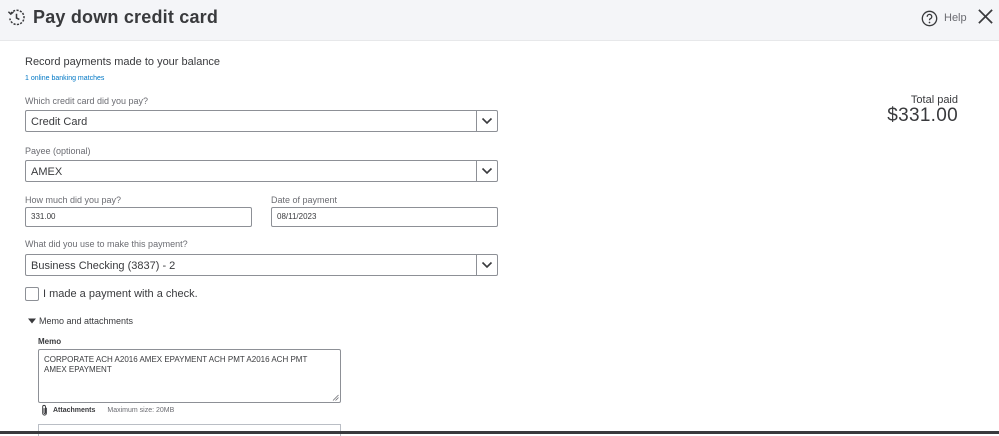 The height and width of the screenshot is (436, 999). I want to click on credit-card-value: Credit Card, so click(59, 122).